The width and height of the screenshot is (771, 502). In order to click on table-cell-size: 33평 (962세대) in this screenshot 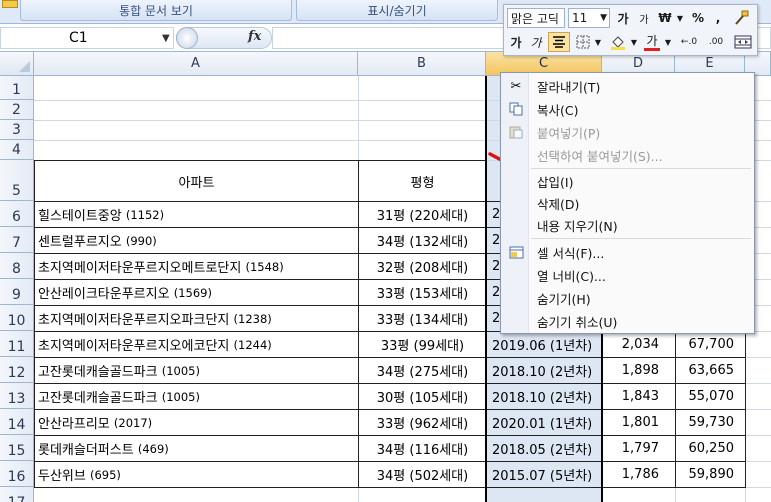, I will do `click(422, 422)`.